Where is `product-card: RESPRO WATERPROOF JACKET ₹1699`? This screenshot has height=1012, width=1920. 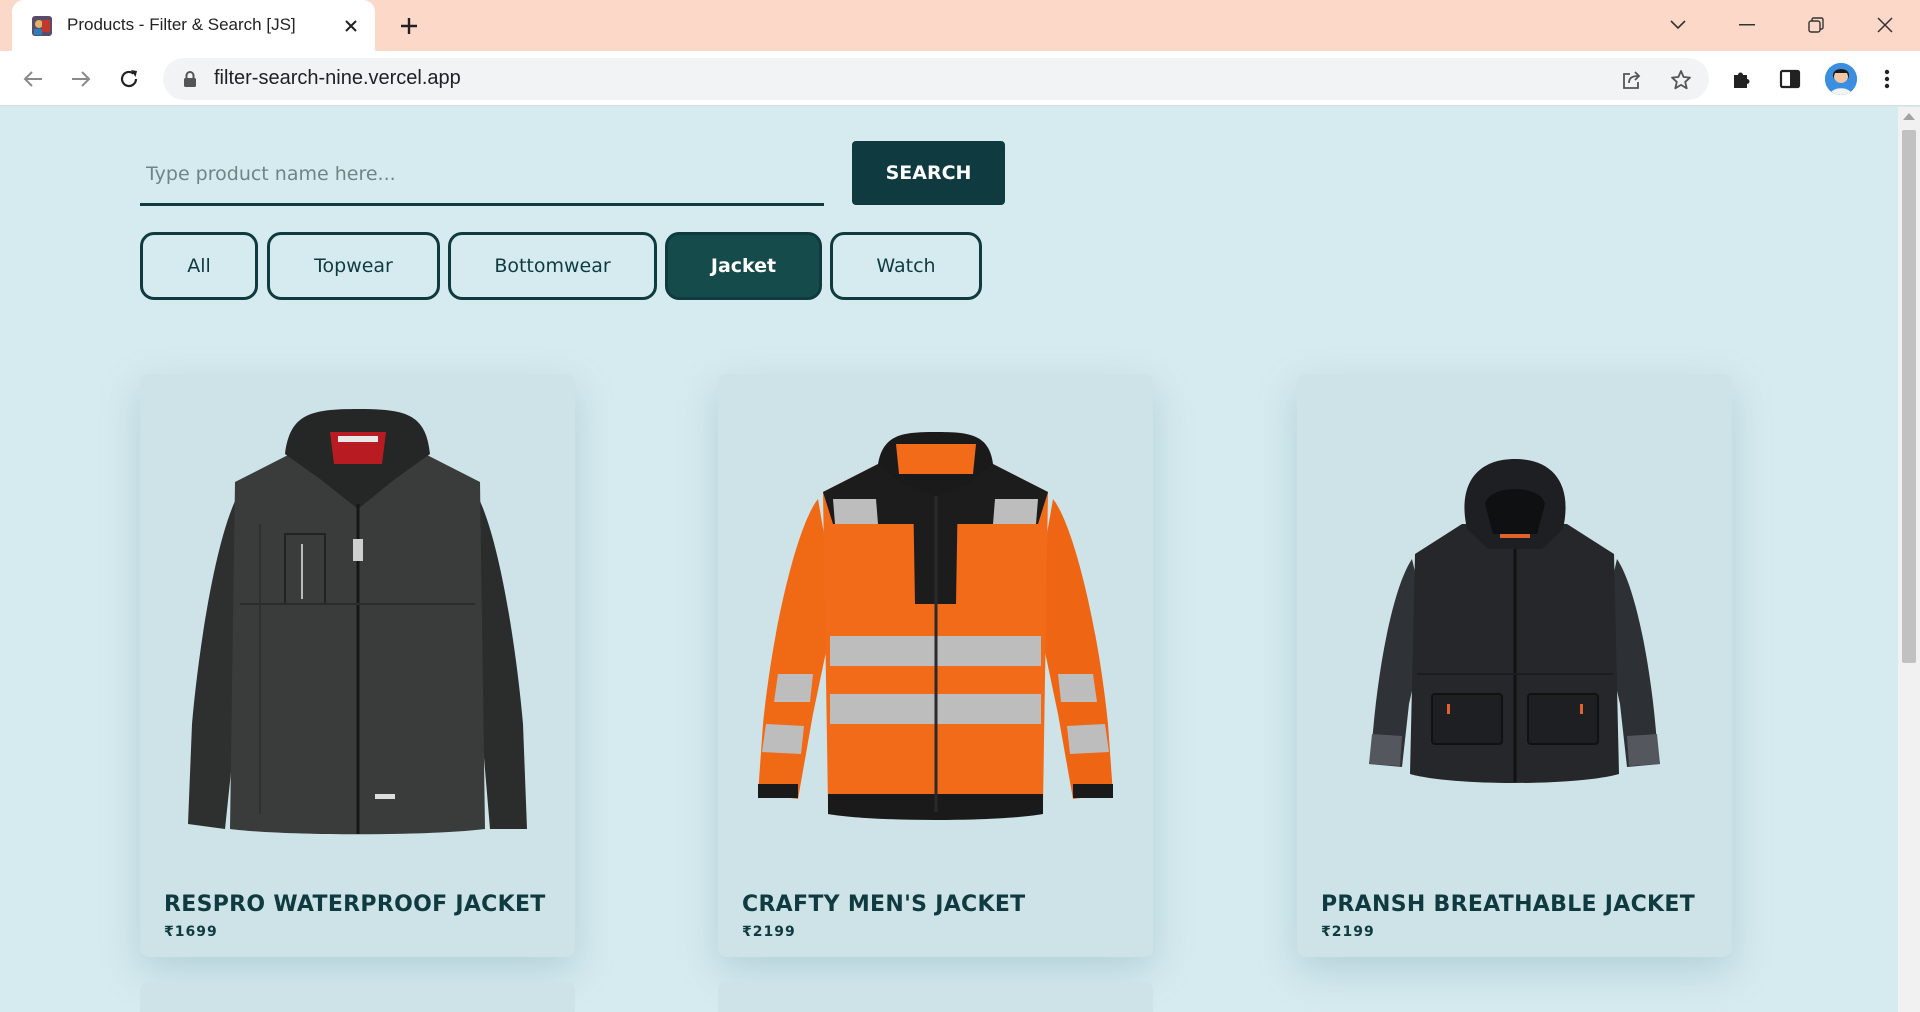 product-card: RESPRO WATERPROOF JACKET ₹1699 is located at coordinates (357, 665).